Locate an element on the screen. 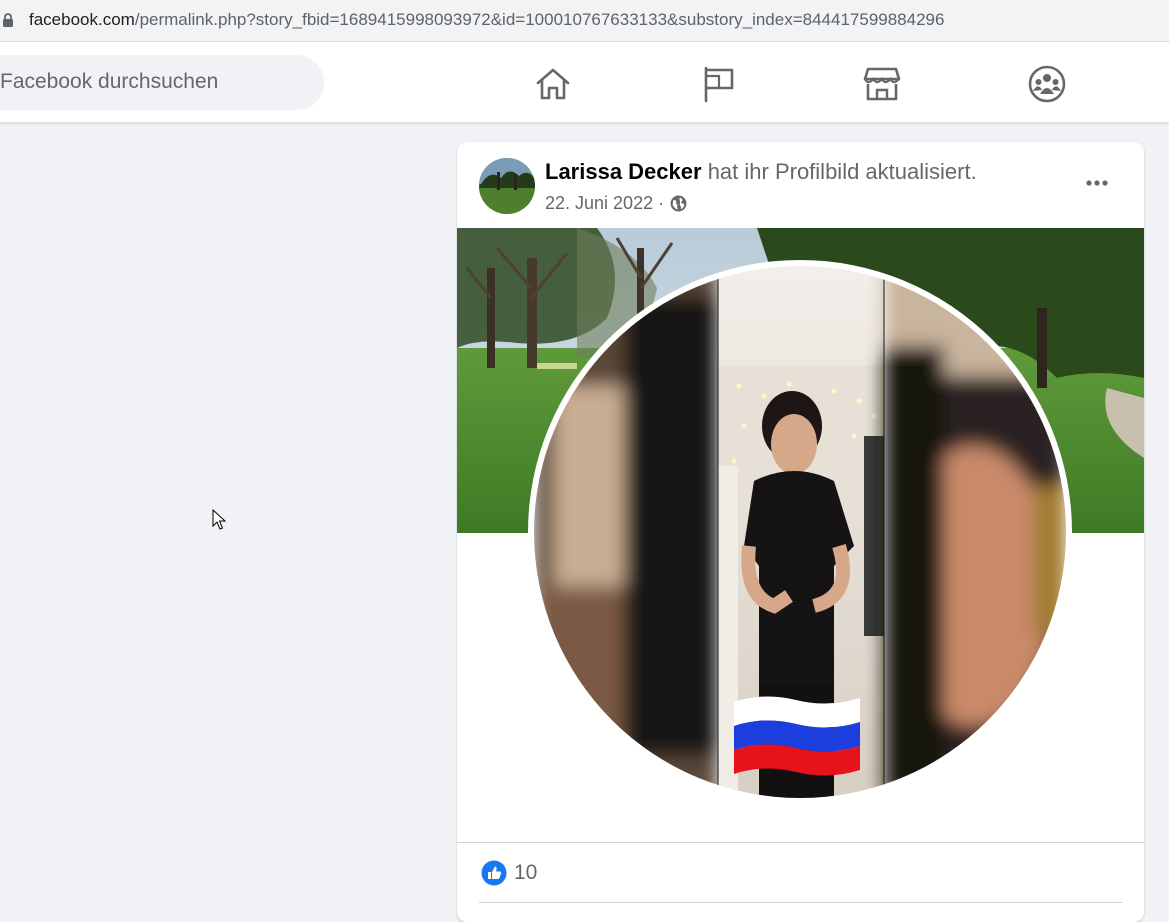  post-action-text: hat ihr Profilbild aktualisiert. is located at coordinates (842, 171).